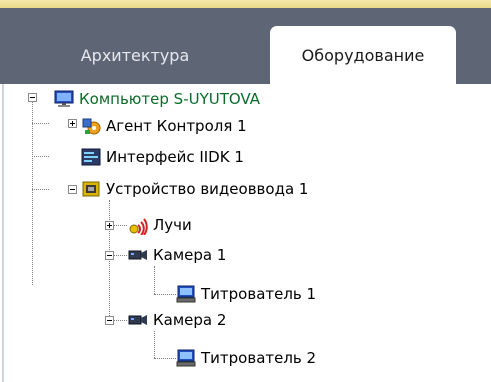 Image resolution: width=491 pixels, height=382 pixels. I want to click on tab-architecture: Архитектура, so click(135, 55).